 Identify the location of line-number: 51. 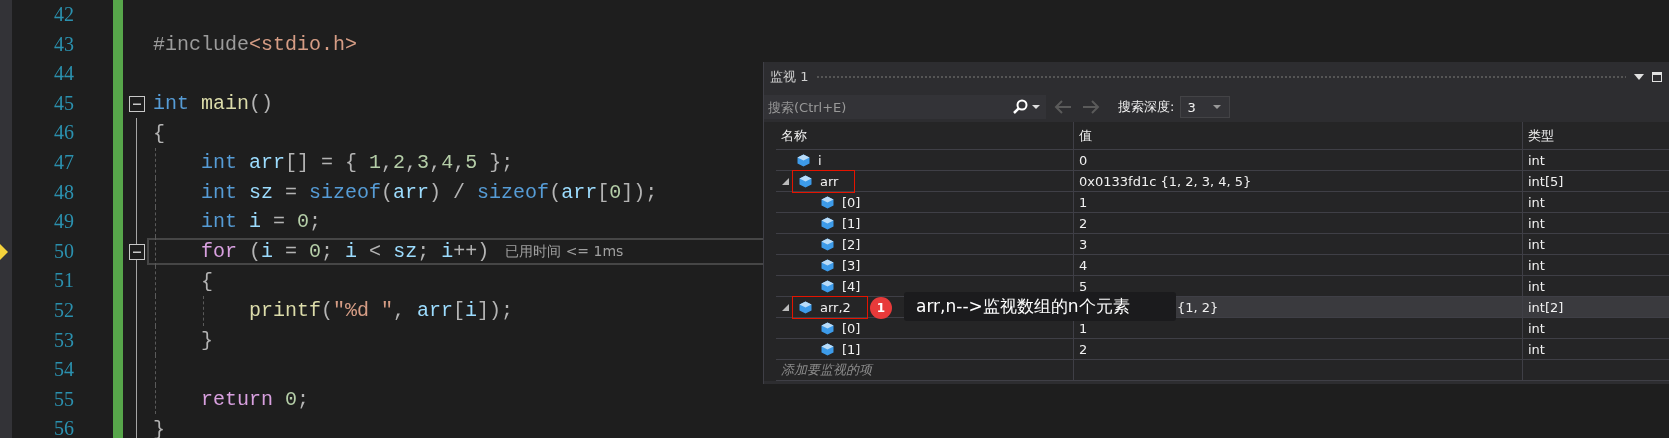
(64, 280).